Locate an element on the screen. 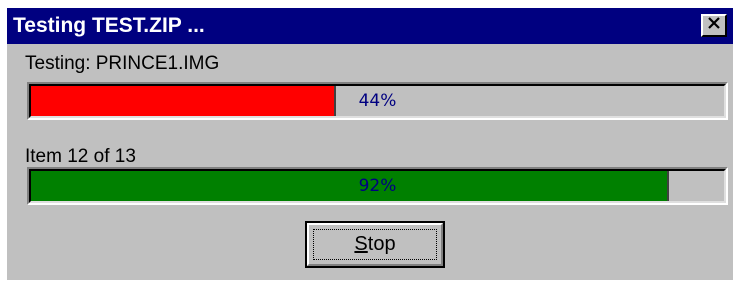 The height and width of the screenshot is (284, 740). close-button is located at coordinates (714, 25).